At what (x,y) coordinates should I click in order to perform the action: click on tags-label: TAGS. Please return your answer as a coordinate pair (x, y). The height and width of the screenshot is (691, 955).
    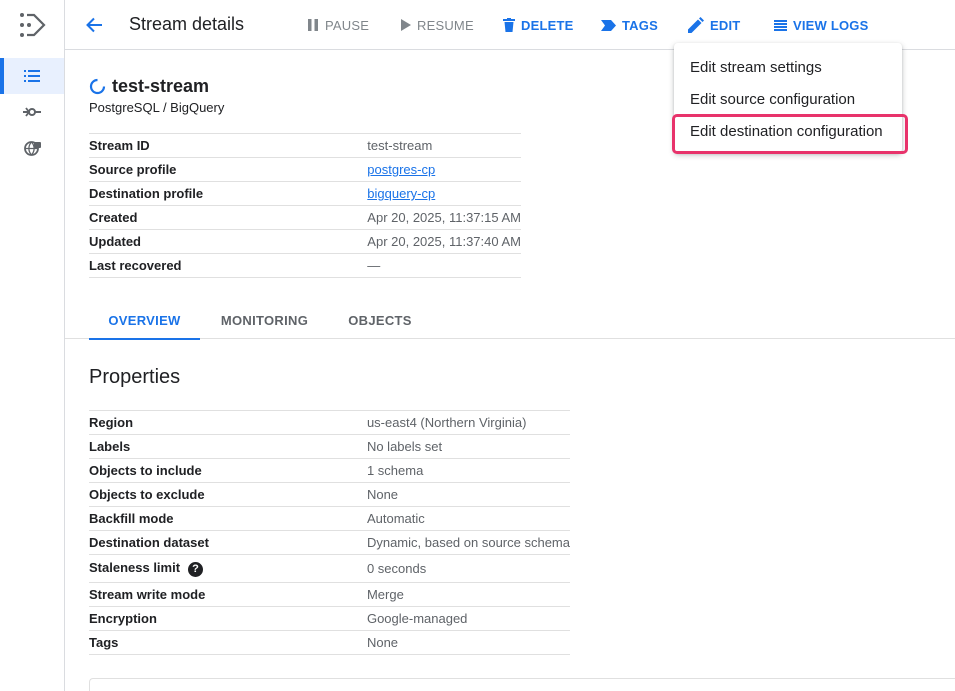
    Looking at the image, I should click on (640, 25).